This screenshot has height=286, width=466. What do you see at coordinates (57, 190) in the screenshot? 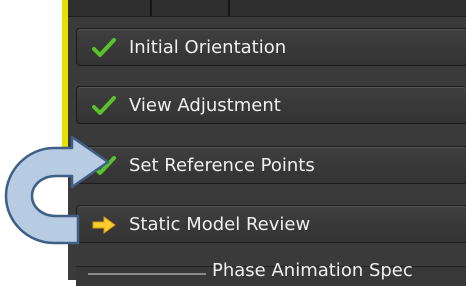
I see `curved-arrow-icon` at bounding box center [57, 190].